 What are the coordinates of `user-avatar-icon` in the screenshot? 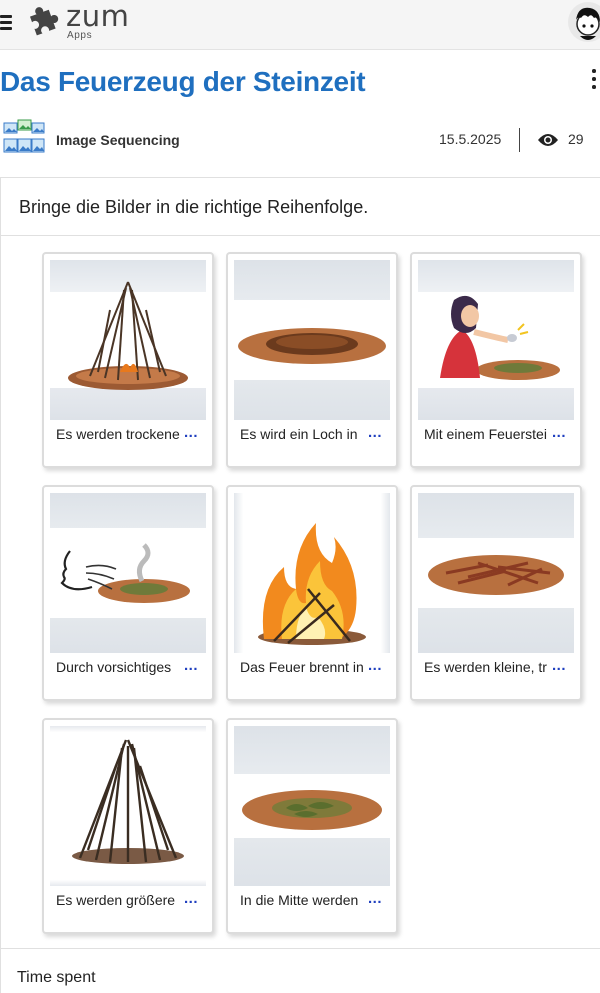 It's located at (584, 22).